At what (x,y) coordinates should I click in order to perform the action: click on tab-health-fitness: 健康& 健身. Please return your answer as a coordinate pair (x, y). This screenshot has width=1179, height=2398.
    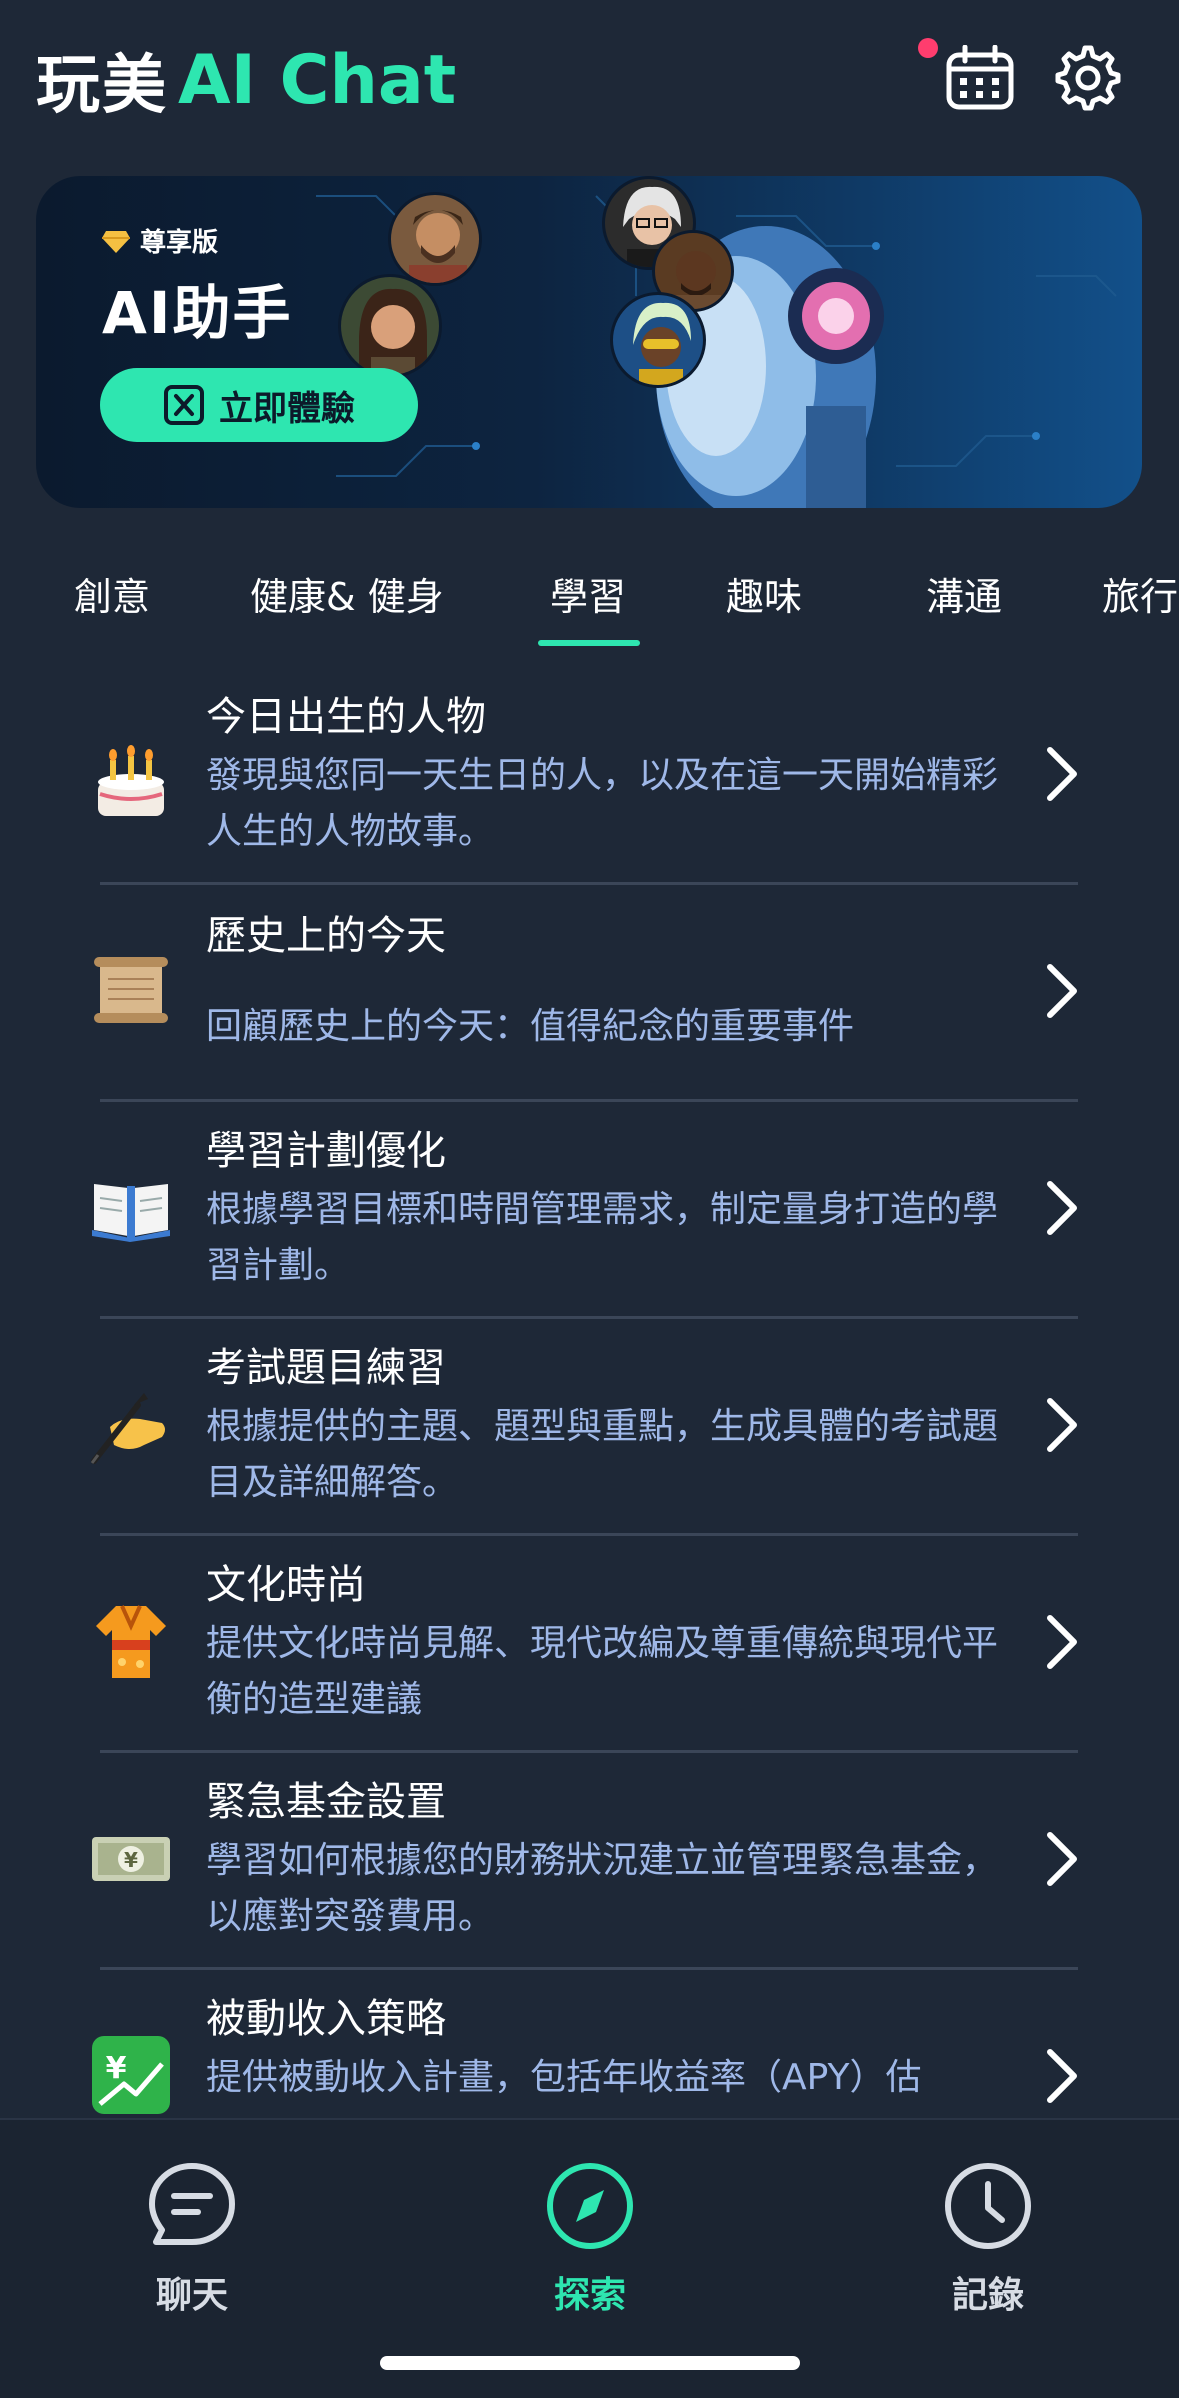
    Looking at the image, I should click on (347, 593).